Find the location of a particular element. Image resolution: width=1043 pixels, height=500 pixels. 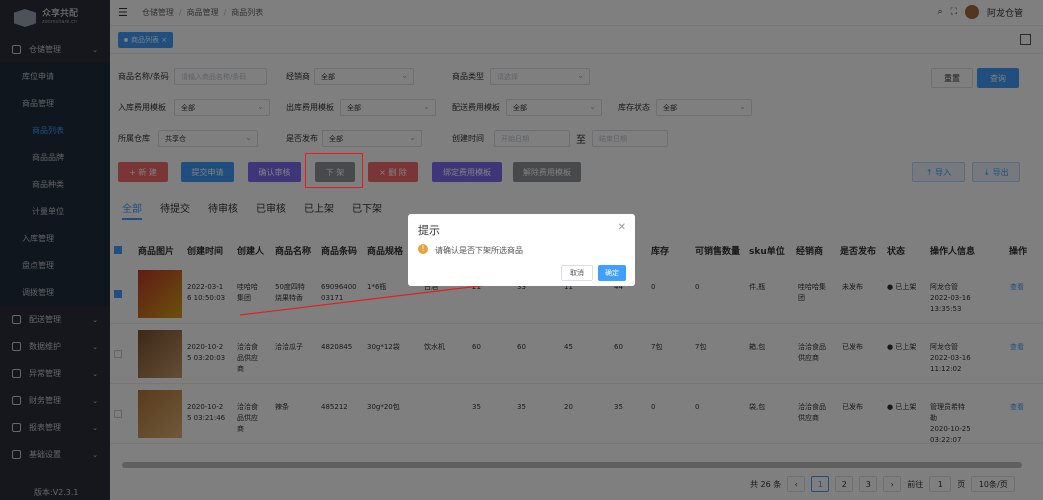

confirm-dialog: 提示 ✕ ! 请确认是否下架所选商品 取消 确定 is located at coordinates (521, 250).